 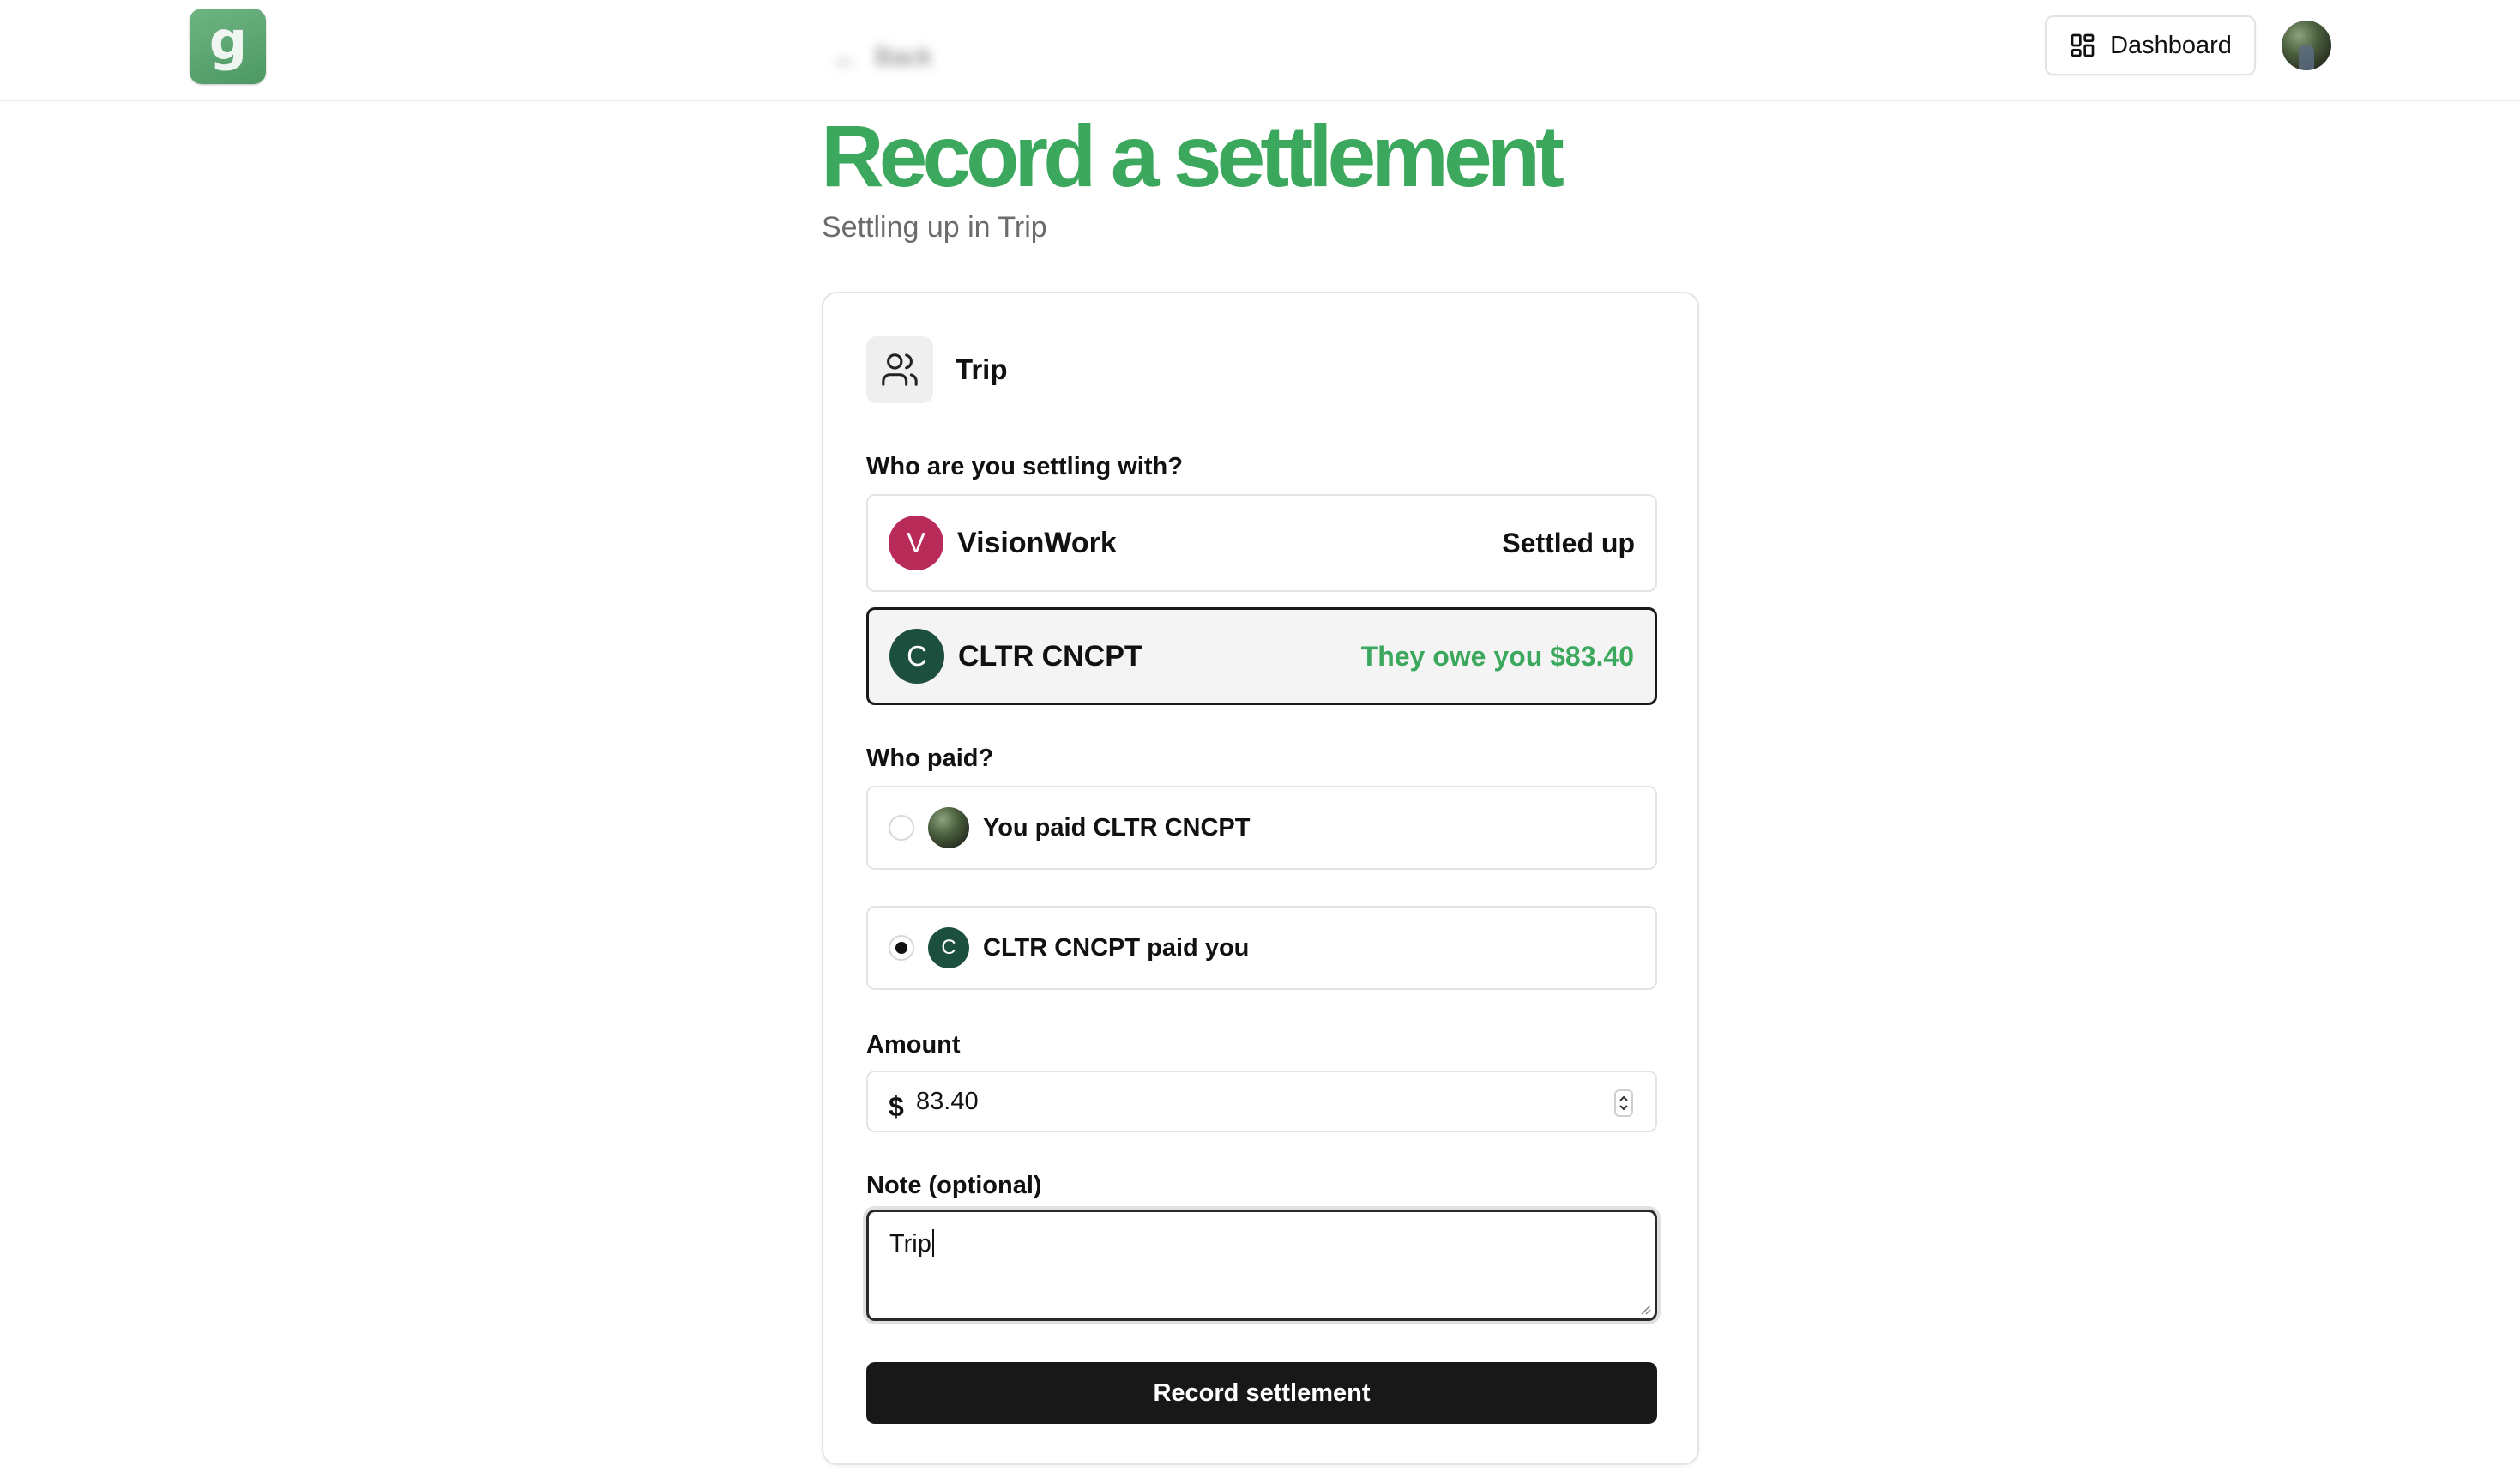 I want to click on note-value: Trip, so click(x=912, y=1243).